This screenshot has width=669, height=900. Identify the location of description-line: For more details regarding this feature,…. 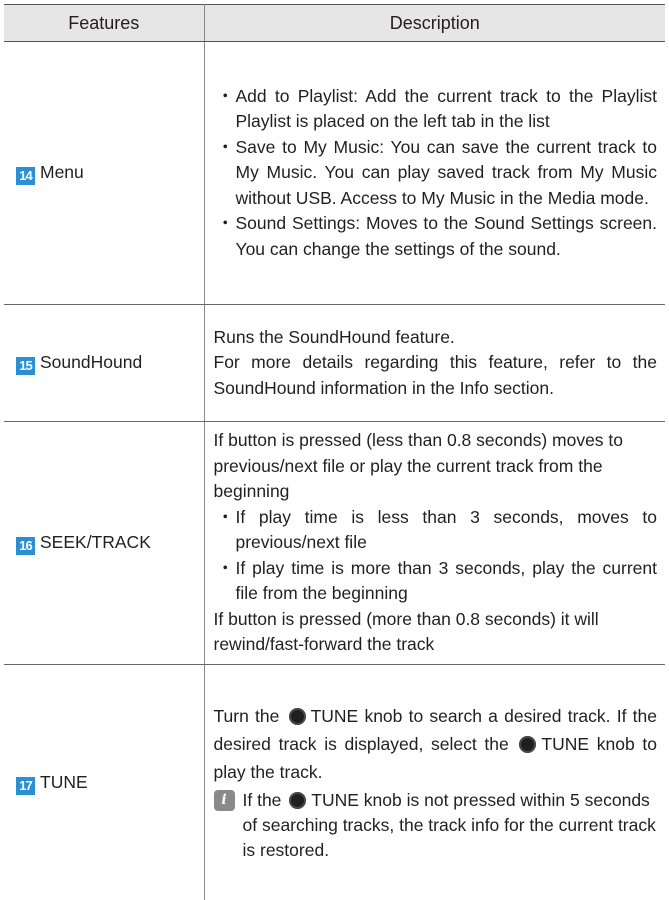
(435, 375).